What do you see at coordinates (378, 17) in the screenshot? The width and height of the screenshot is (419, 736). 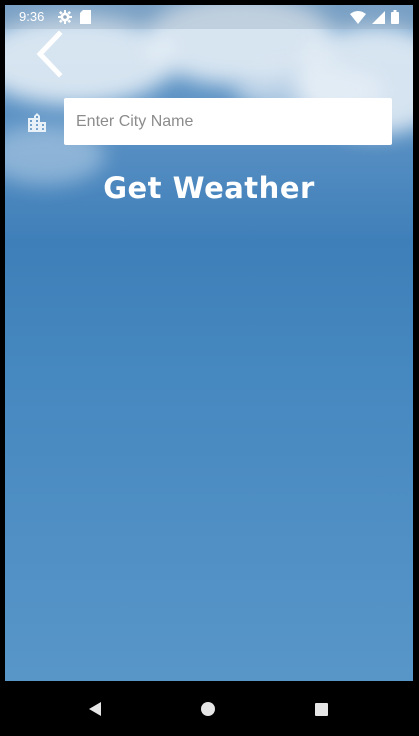 I see `cell-signal-icon` at bounding box center [378, 17].